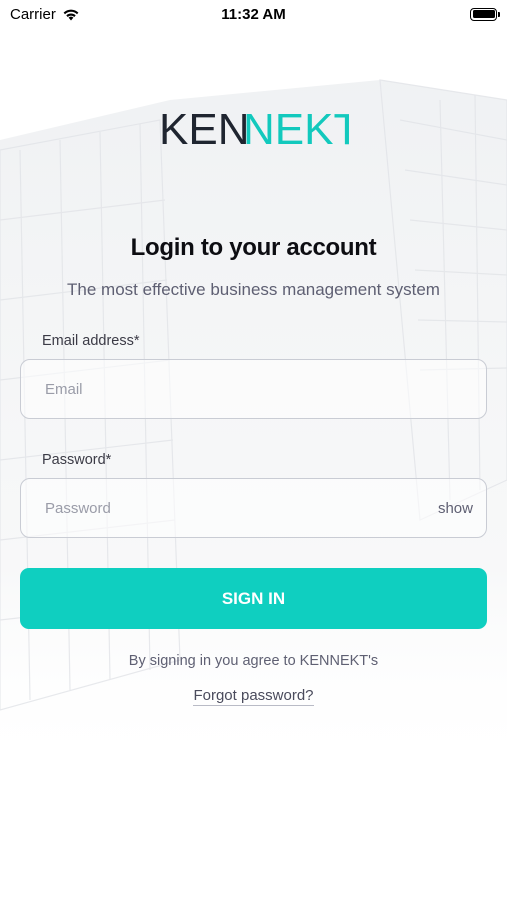 The image size is (507, 900). What do you see at coordinates (204, 129) in the screenshot?
I see `logo-dark-text: KEN` at bounding box center [204, 129].